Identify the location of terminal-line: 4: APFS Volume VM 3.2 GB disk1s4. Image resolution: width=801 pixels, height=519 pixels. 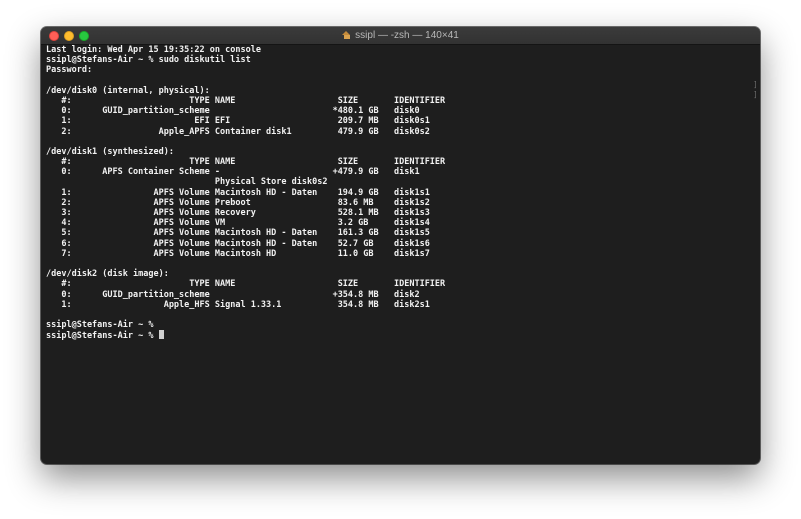
(238, 223).